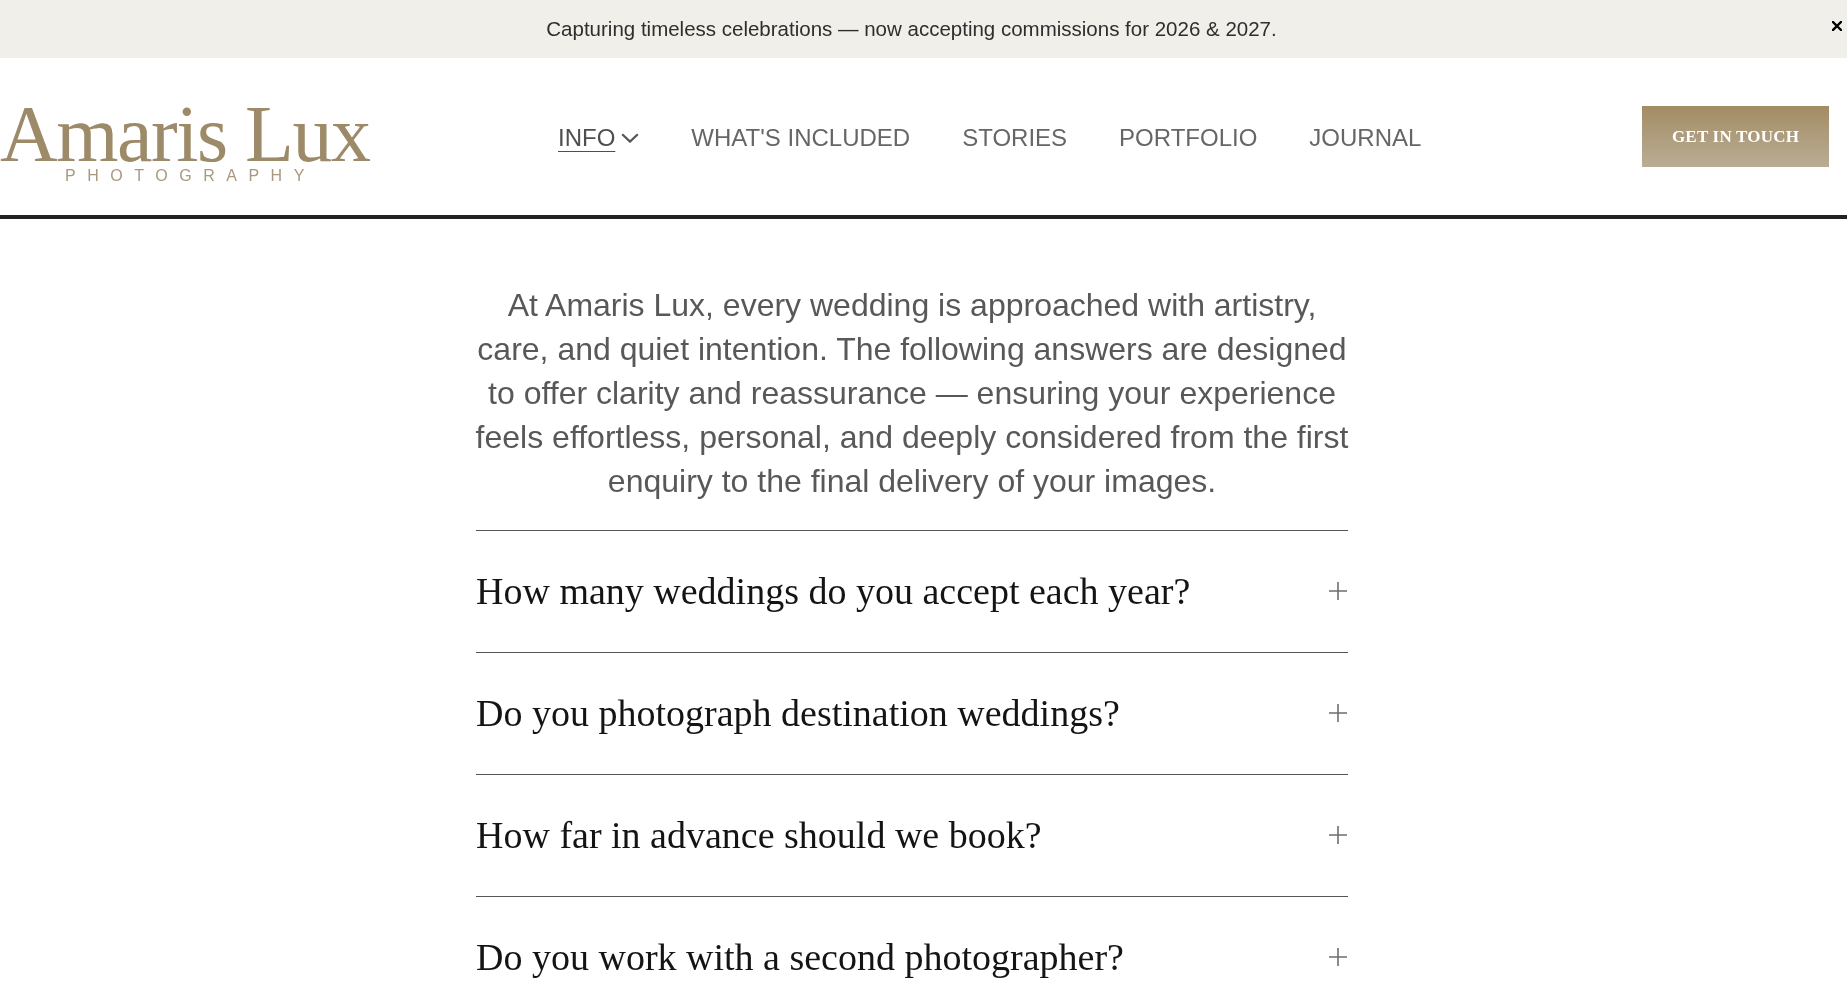  I want to click on faq-question: How many weddings do you accept each year?, so click(912, 591).